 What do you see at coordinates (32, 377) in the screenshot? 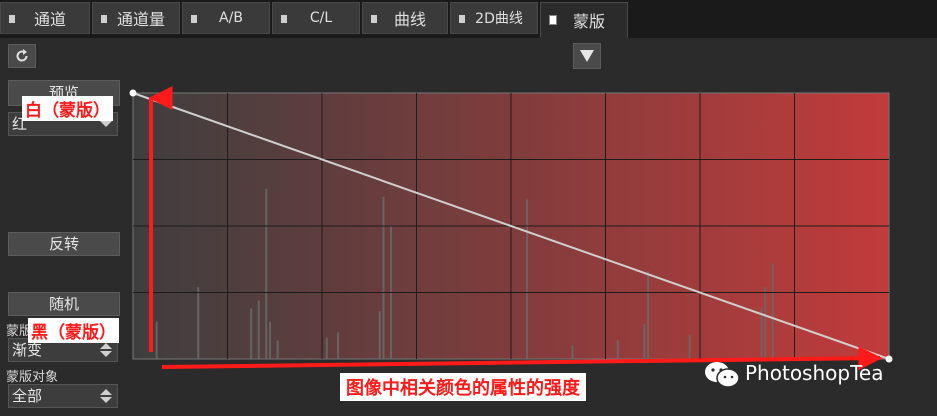
I see `mask-target-label: 蒙版对象` at bounding box center [32, 377].